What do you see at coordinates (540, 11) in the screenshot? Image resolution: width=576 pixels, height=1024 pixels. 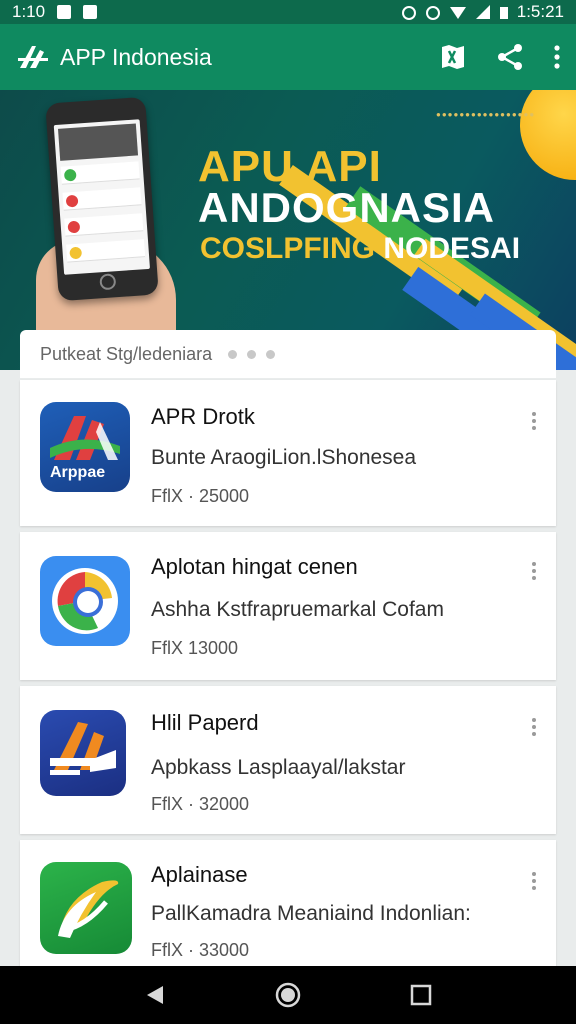 I see `status-clock: 1:5:21` at bounding box center [540, 11].